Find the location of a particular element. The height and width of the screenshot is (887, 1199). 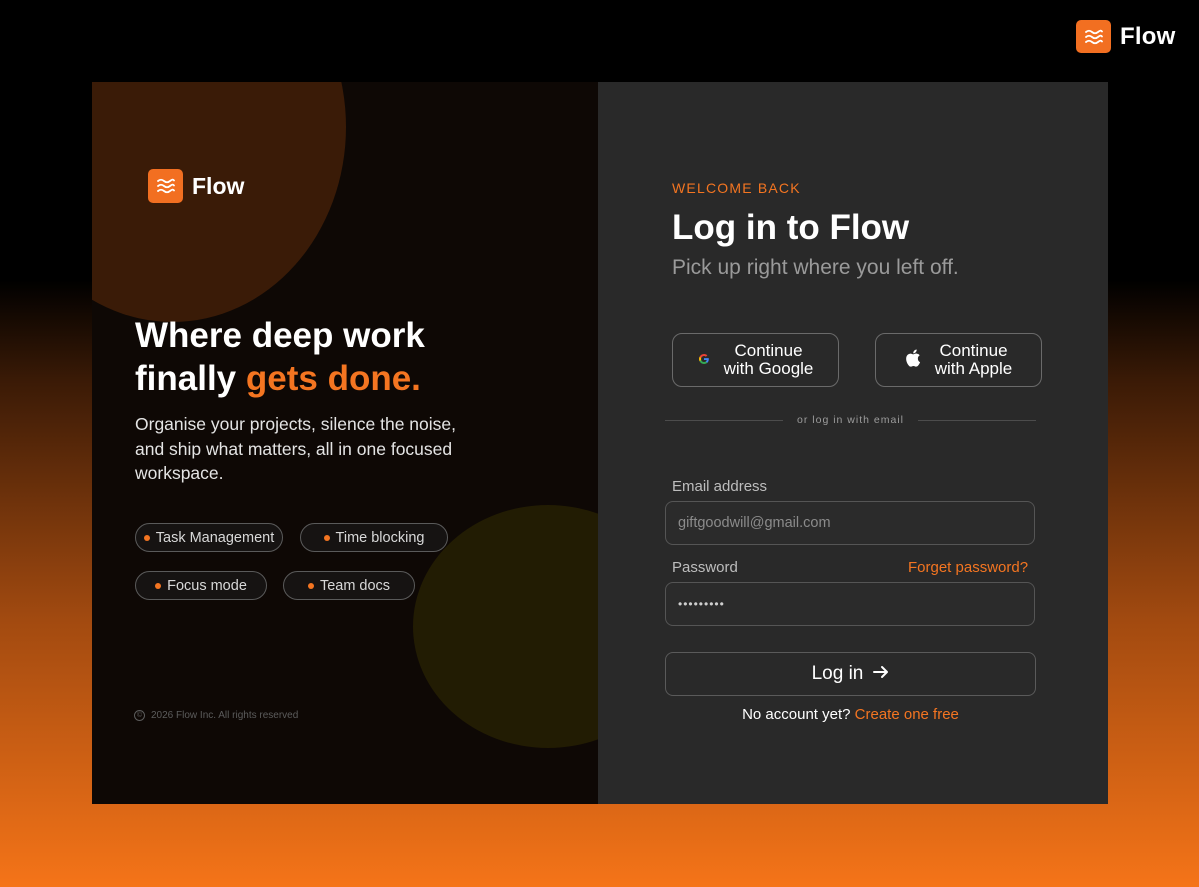

or-divider: or log in with email is located at coordinates (851, 420).